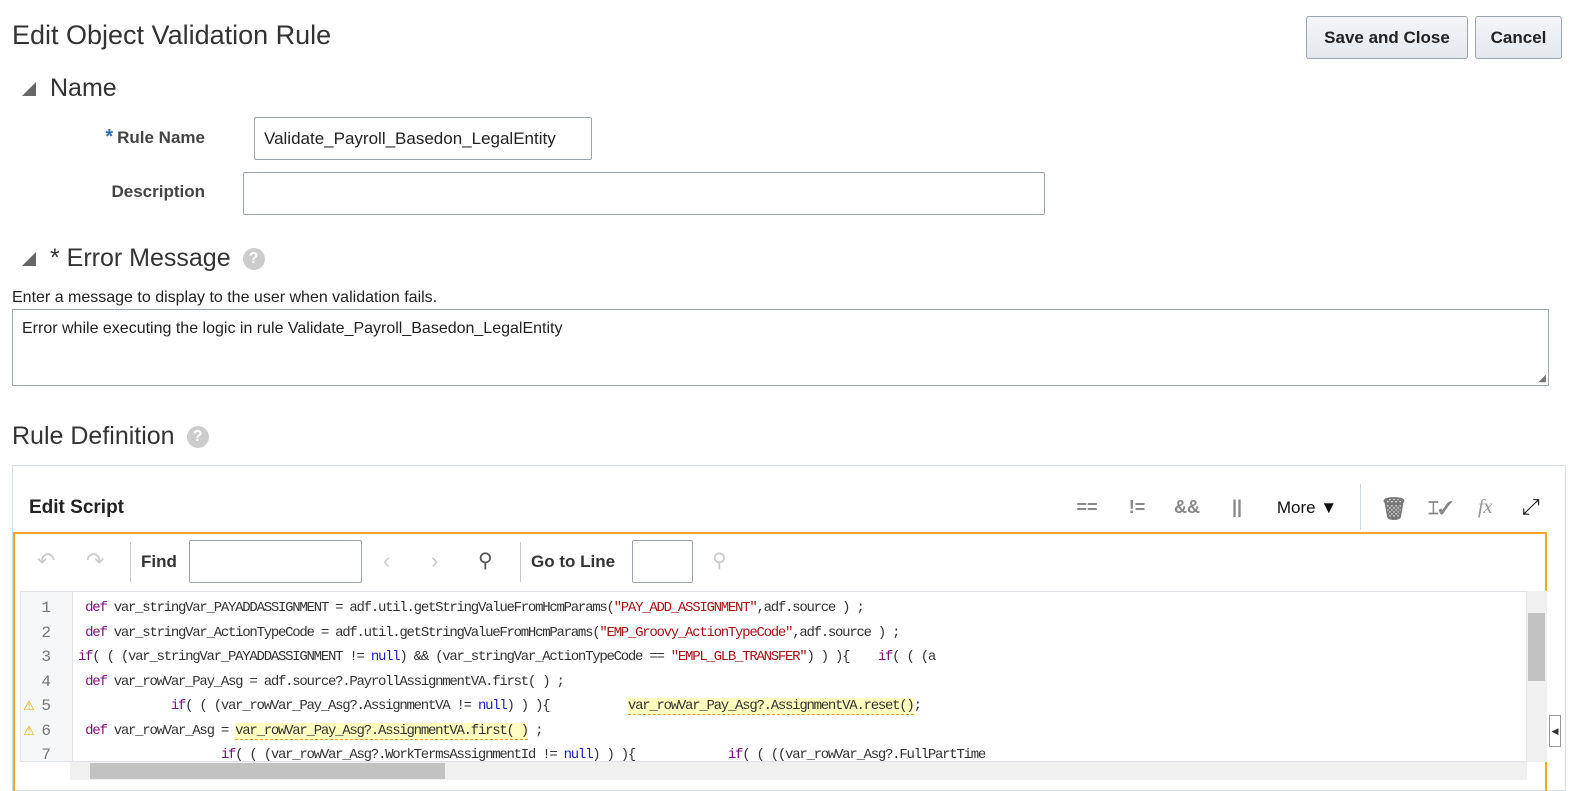 Image resolution: width=1585 pixels, height=791 pixels. Describe the element at coordinates (158, 191) in the screenshot. I see `description-label: Description` at that location.